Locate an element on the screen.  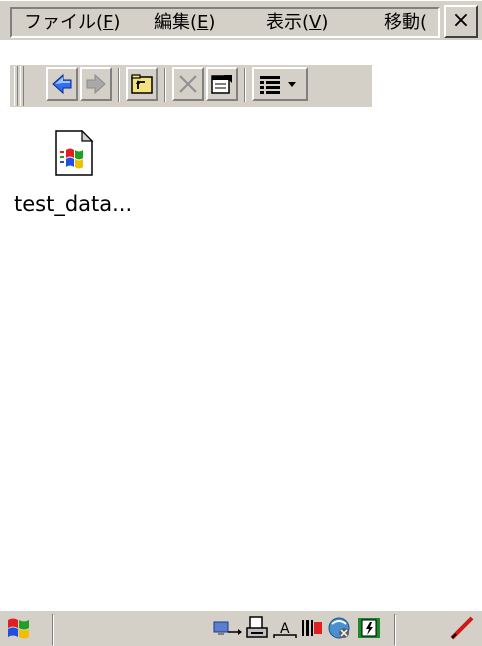
up-folder-icon is located at coordinates (142, 84).